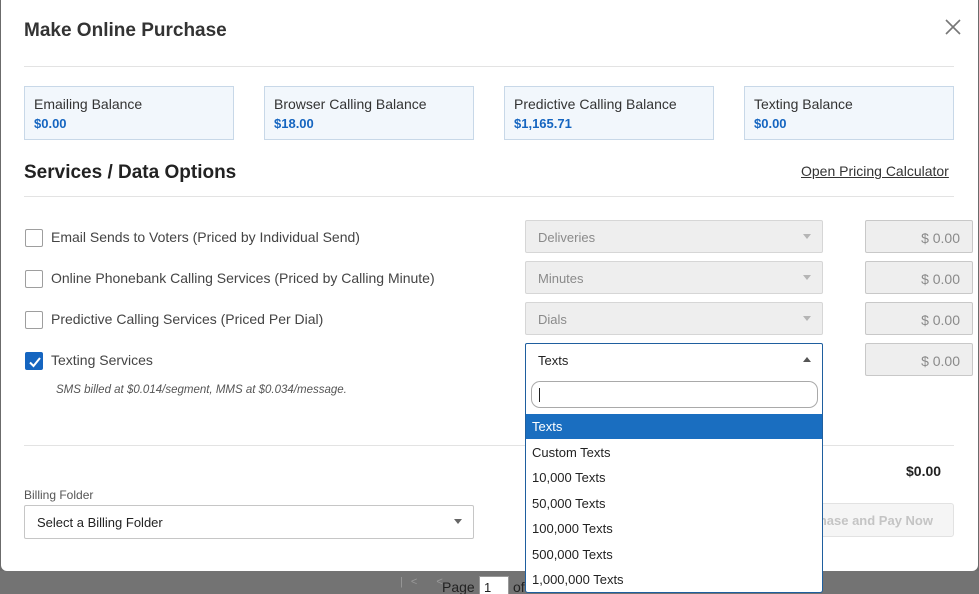 The image size is (979, 594). What do you see at coordinates (609, 113) in the screenshot?
I see `balance-card-predictive-calling: Predictive Calling Balance $1,165.71` at bounding box center [609, 113].